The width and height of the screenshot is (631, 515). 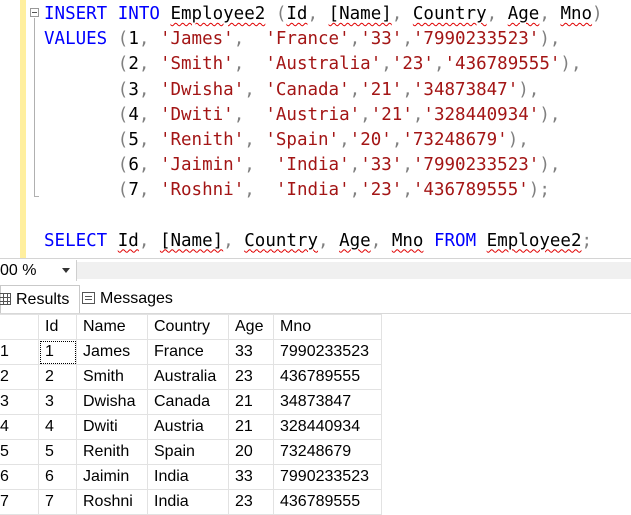 I want to click on code-token: ;, so click(x=587, y=240).